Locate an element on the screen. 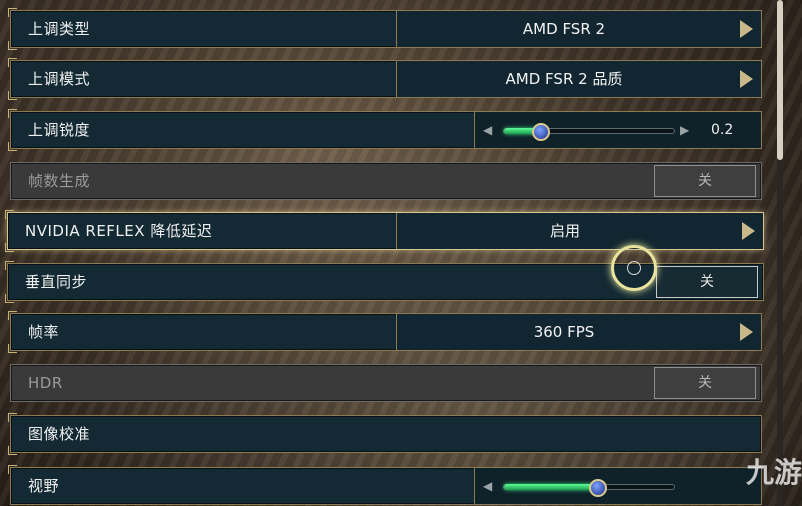 The height and width of the screenshot is (506, 802). slider-fill is located at coordinates (551, 487).